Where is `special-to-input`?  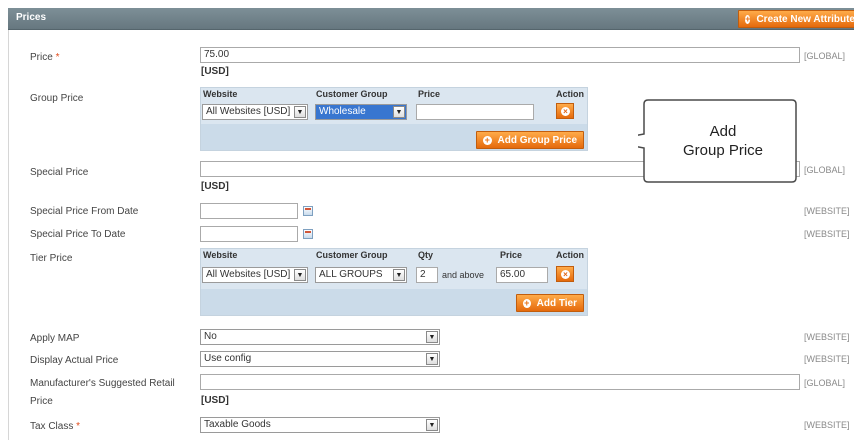
special-to-input is located at coordinates (249, 234).